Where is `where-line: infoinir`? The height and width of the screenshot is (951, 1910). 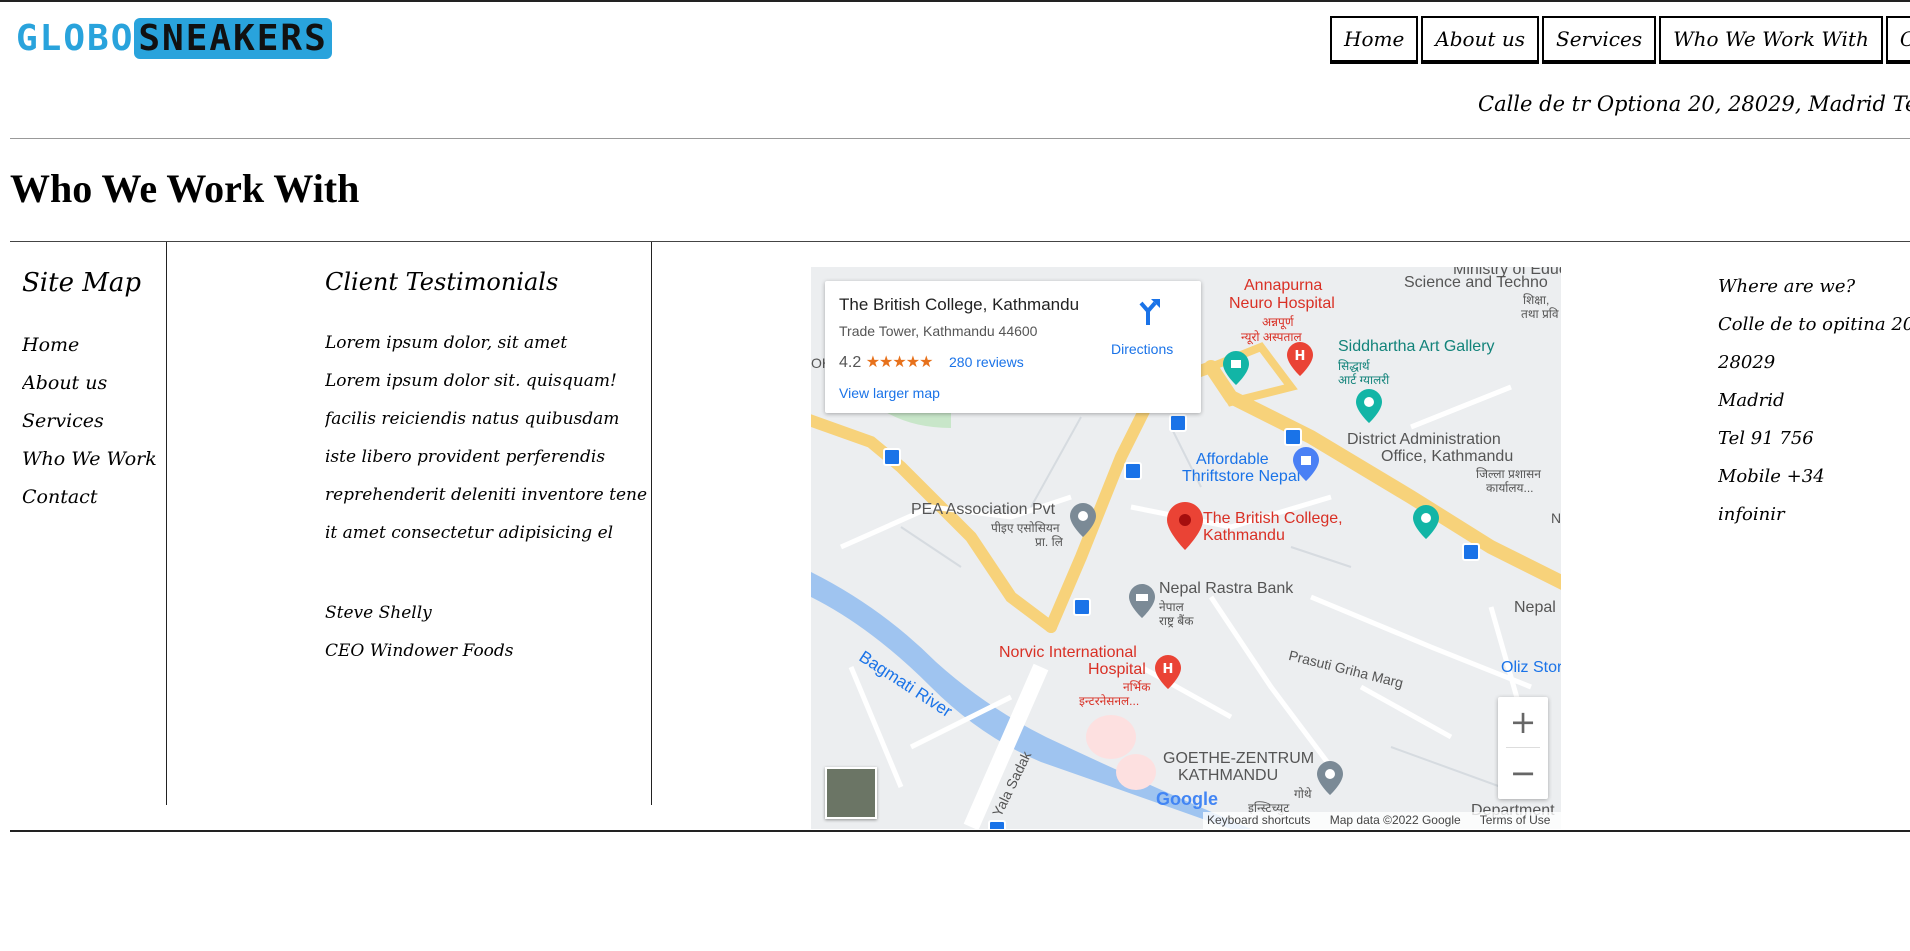 where-line: infoinir is located at coordinates (1751, 514).